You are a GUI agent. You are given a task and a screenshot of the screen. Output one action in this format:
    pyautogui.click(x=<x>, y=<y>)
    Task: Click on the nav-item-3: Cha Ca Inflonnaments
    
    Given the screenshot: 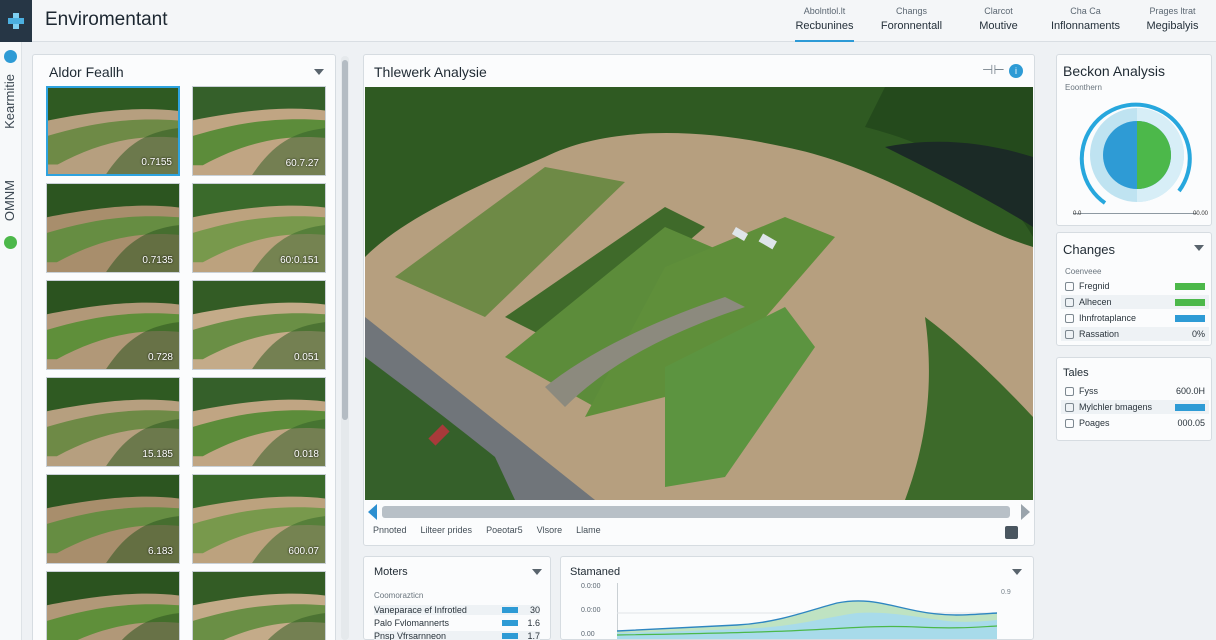 What is the action you would take?
    pyautogui.click(x=1085, y=21)
    